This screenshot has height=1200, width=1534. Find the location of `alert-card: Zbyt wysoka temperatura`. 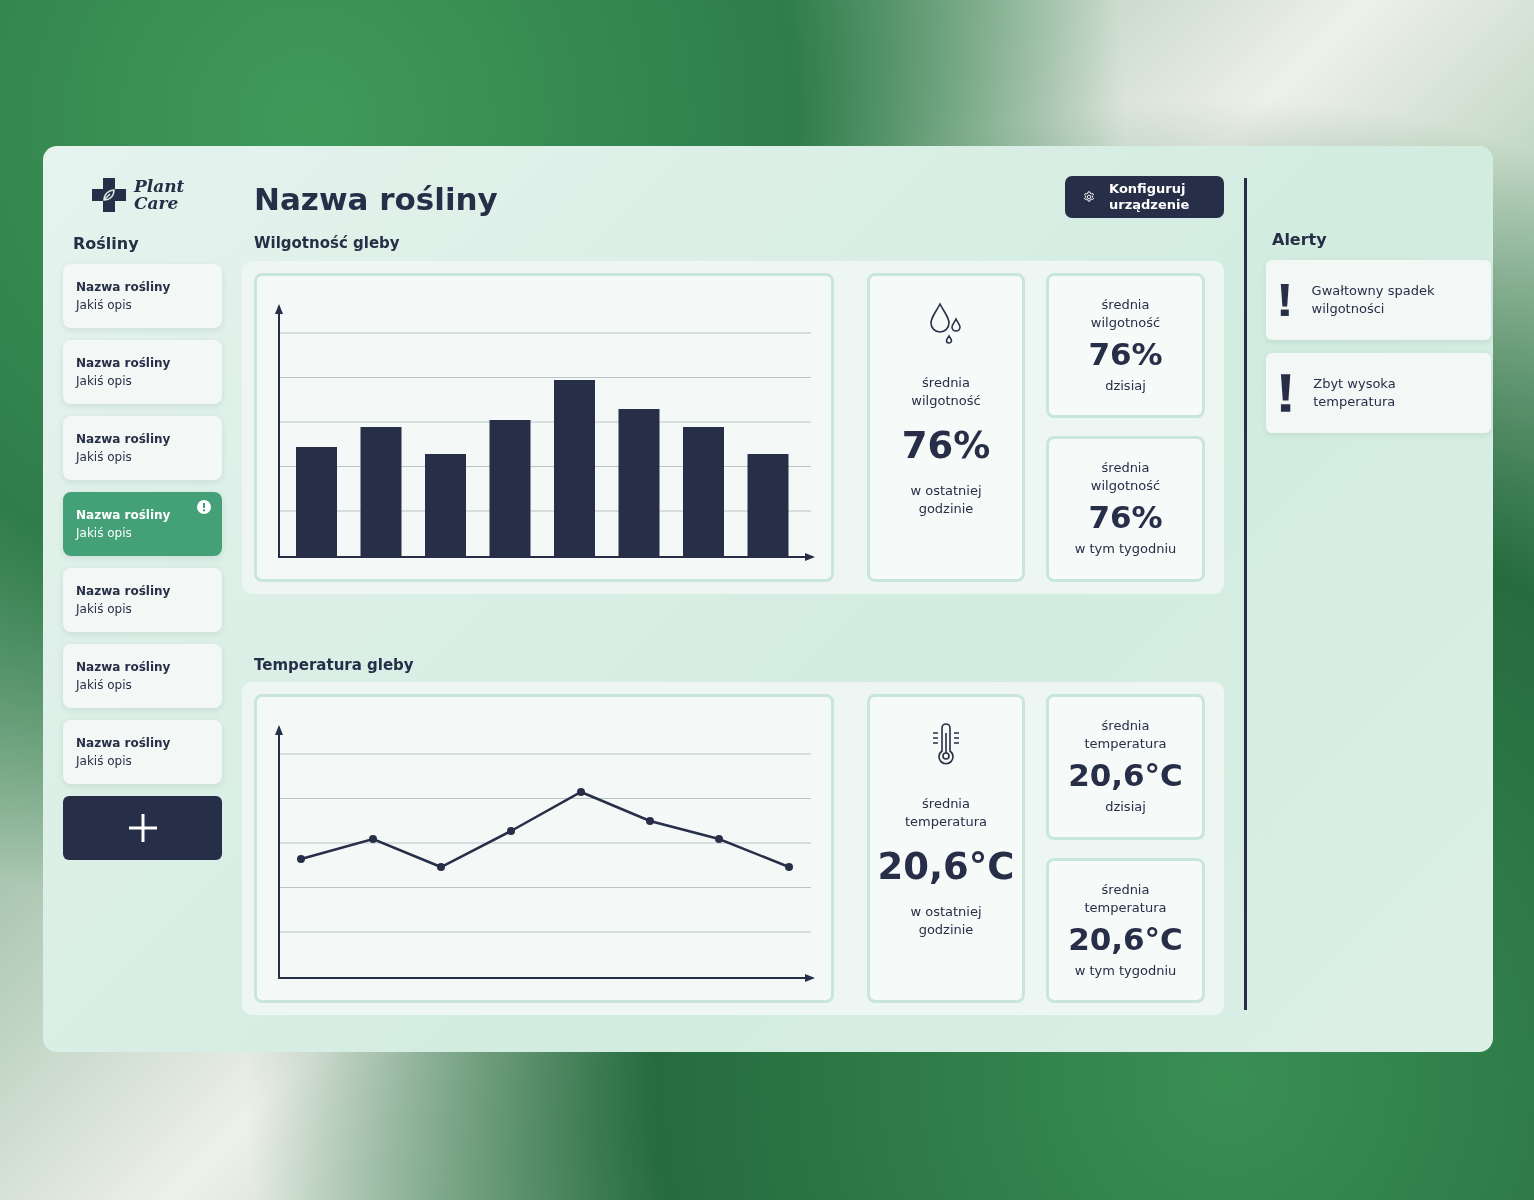

alert-card: Zbyt wysoka temperatura is located at coordinates (1378, 393).